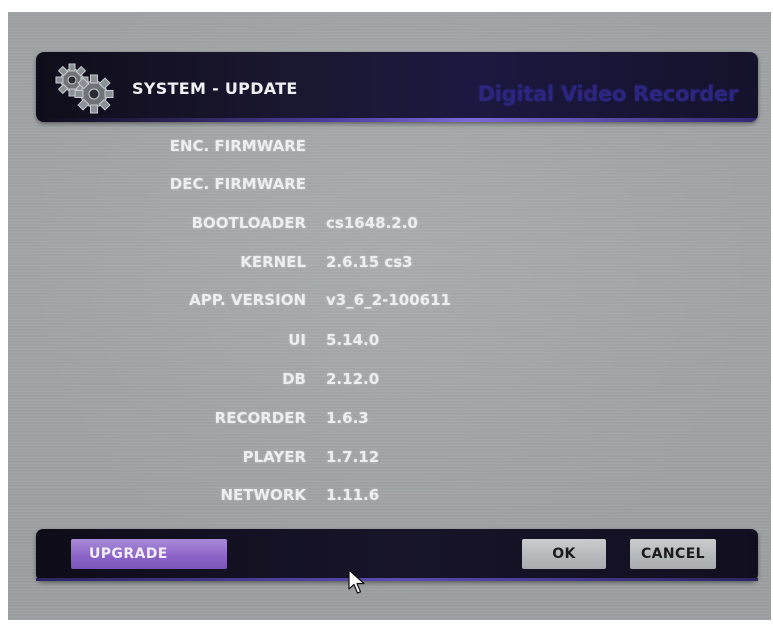 This screenshot has width=773, height=625. I want to click on ok-button: OK, so click(564, 554).